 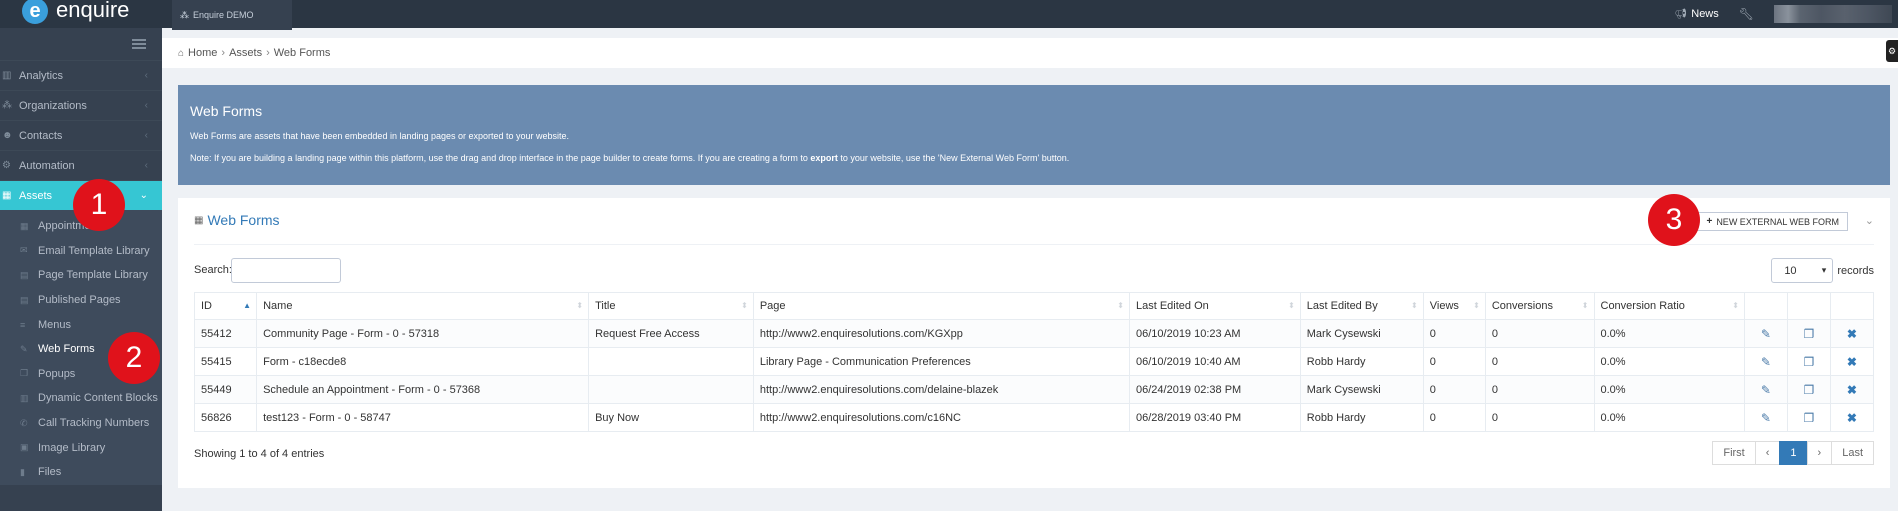 I want to click on sidebar-toggler-row, so click(x=81, y=44).